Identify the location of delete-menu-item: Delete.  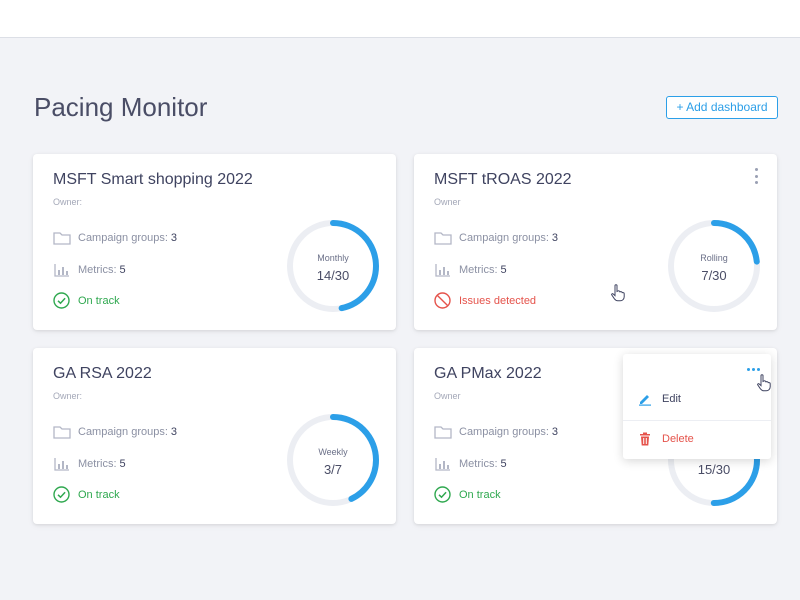
(666, 439).